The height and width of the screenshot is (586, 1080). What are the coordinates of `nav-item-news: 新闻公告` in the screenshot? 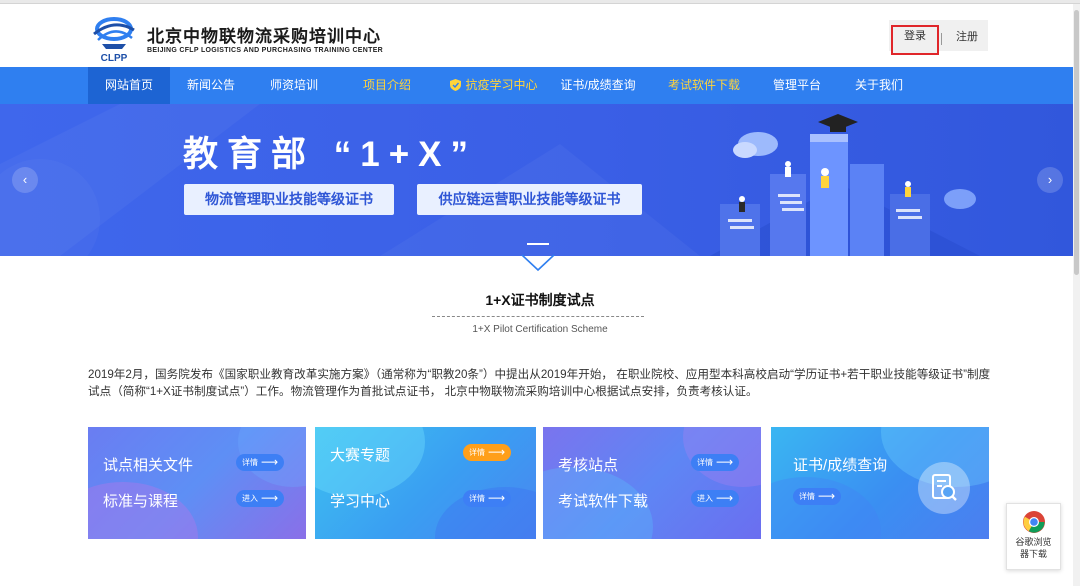 It's located at (211, 85).